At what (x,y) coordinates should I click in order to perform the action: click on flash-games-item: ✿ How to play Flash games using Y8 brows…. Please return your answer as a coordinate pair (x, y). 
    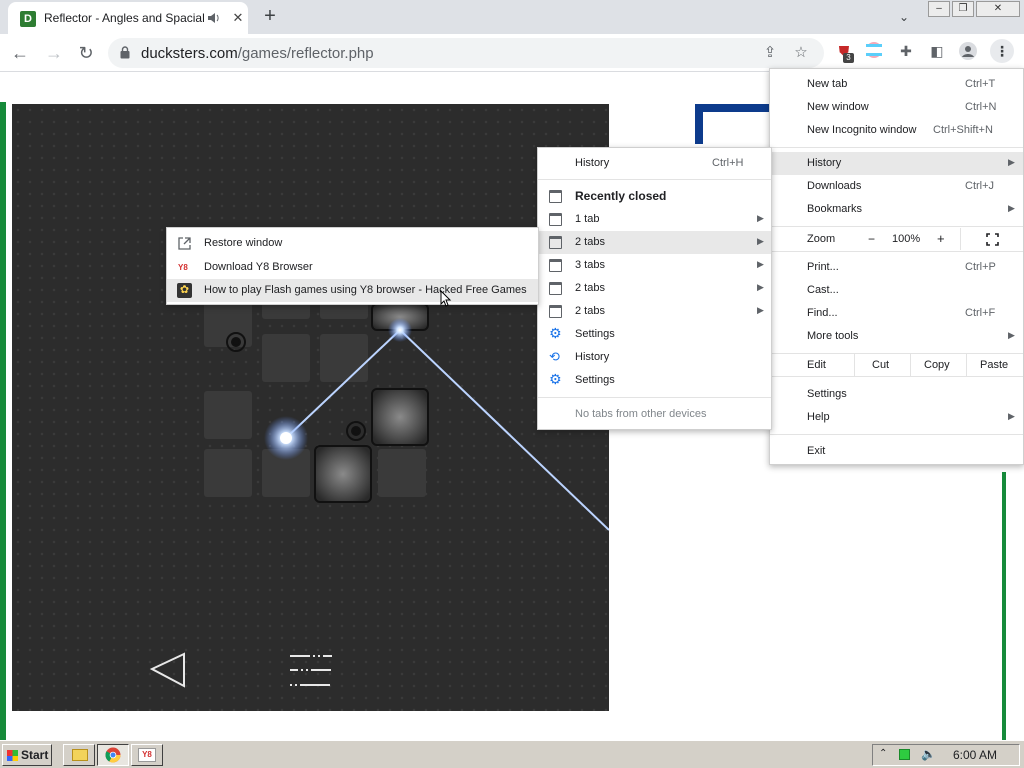
    Looking at the image, I should click on (352, 290).